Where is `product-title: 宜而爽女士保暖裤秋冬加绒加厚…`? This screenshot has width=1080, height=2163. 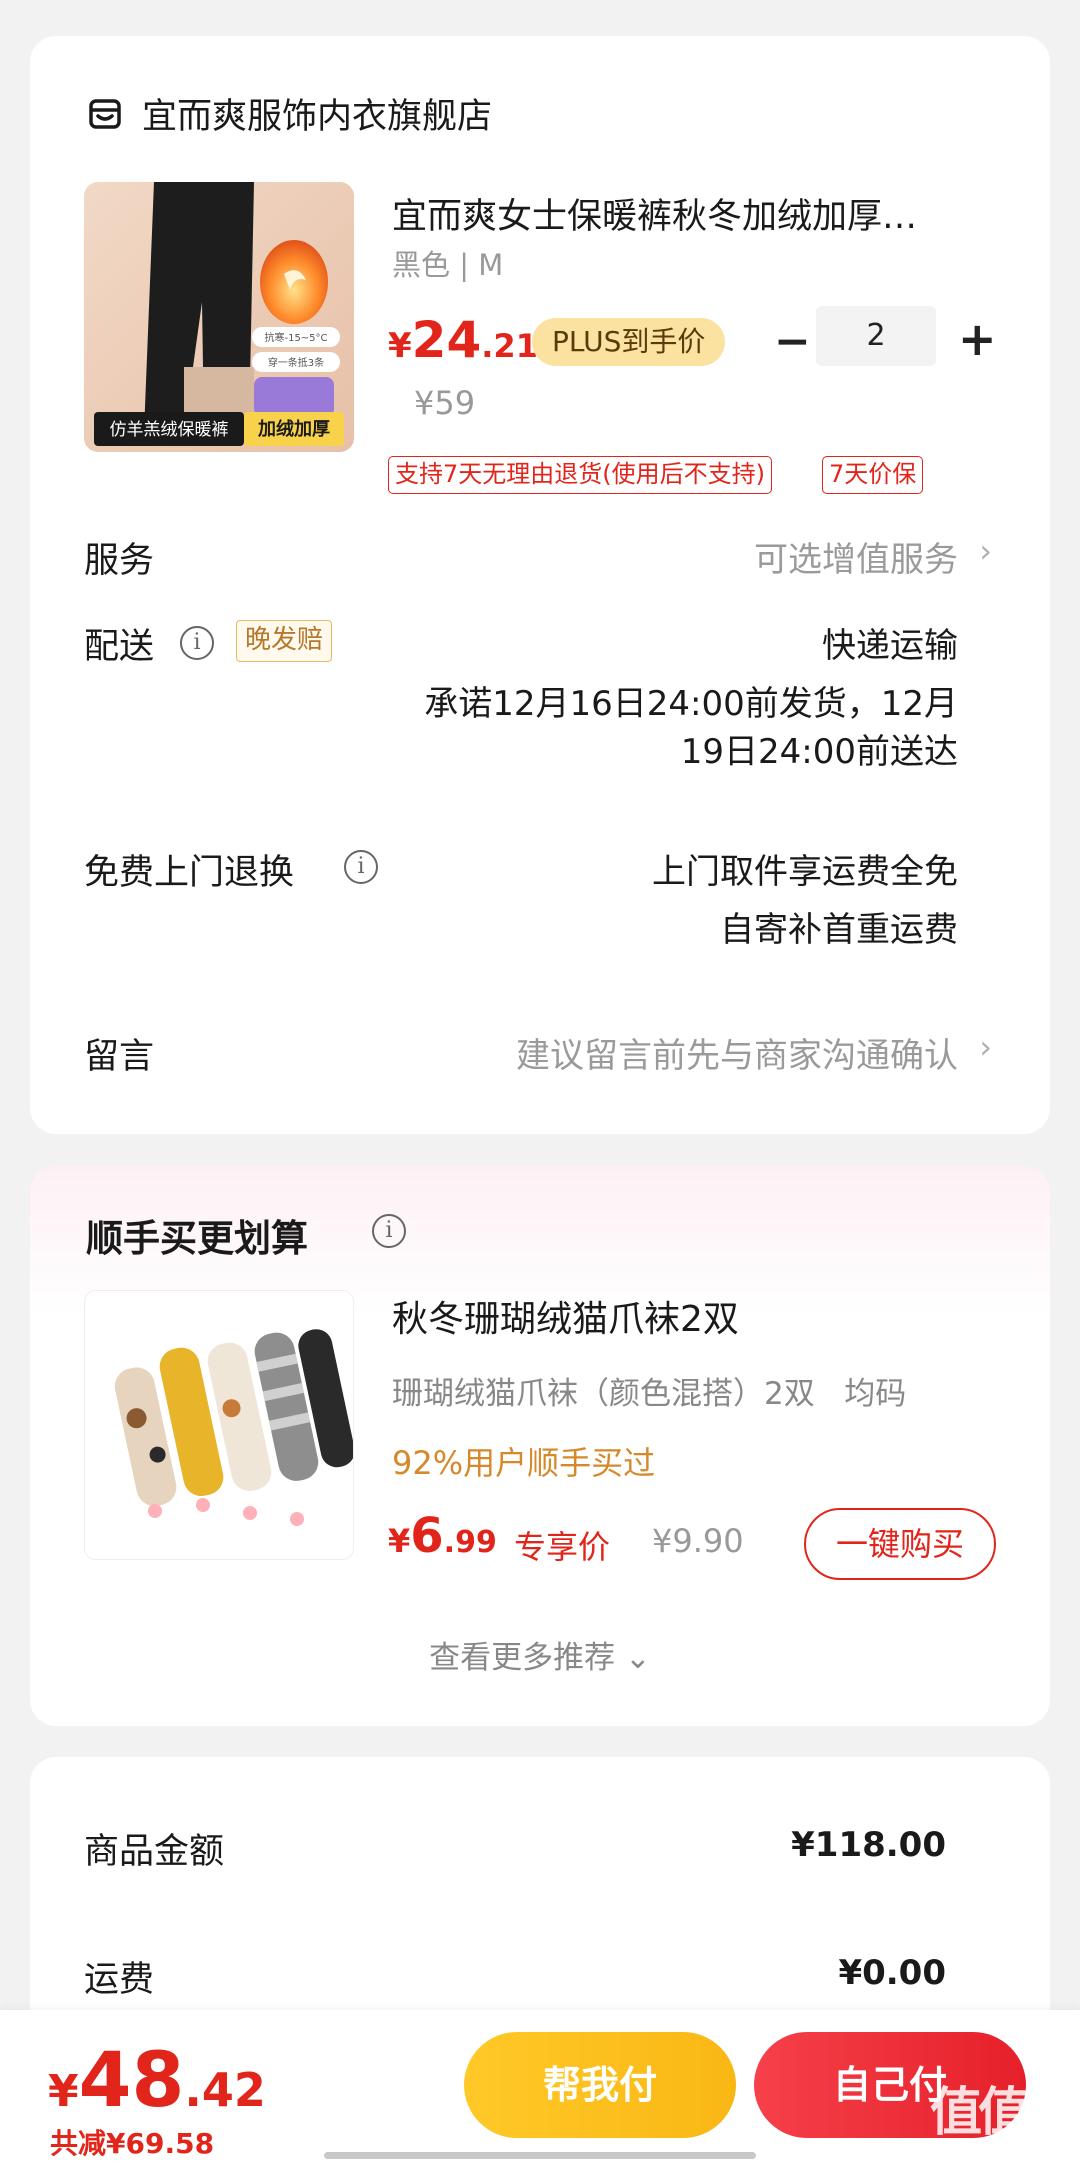
product-title: 宜而爽女士保暖裤秋冬加绒加厚… is located at coordinates (697, 213).